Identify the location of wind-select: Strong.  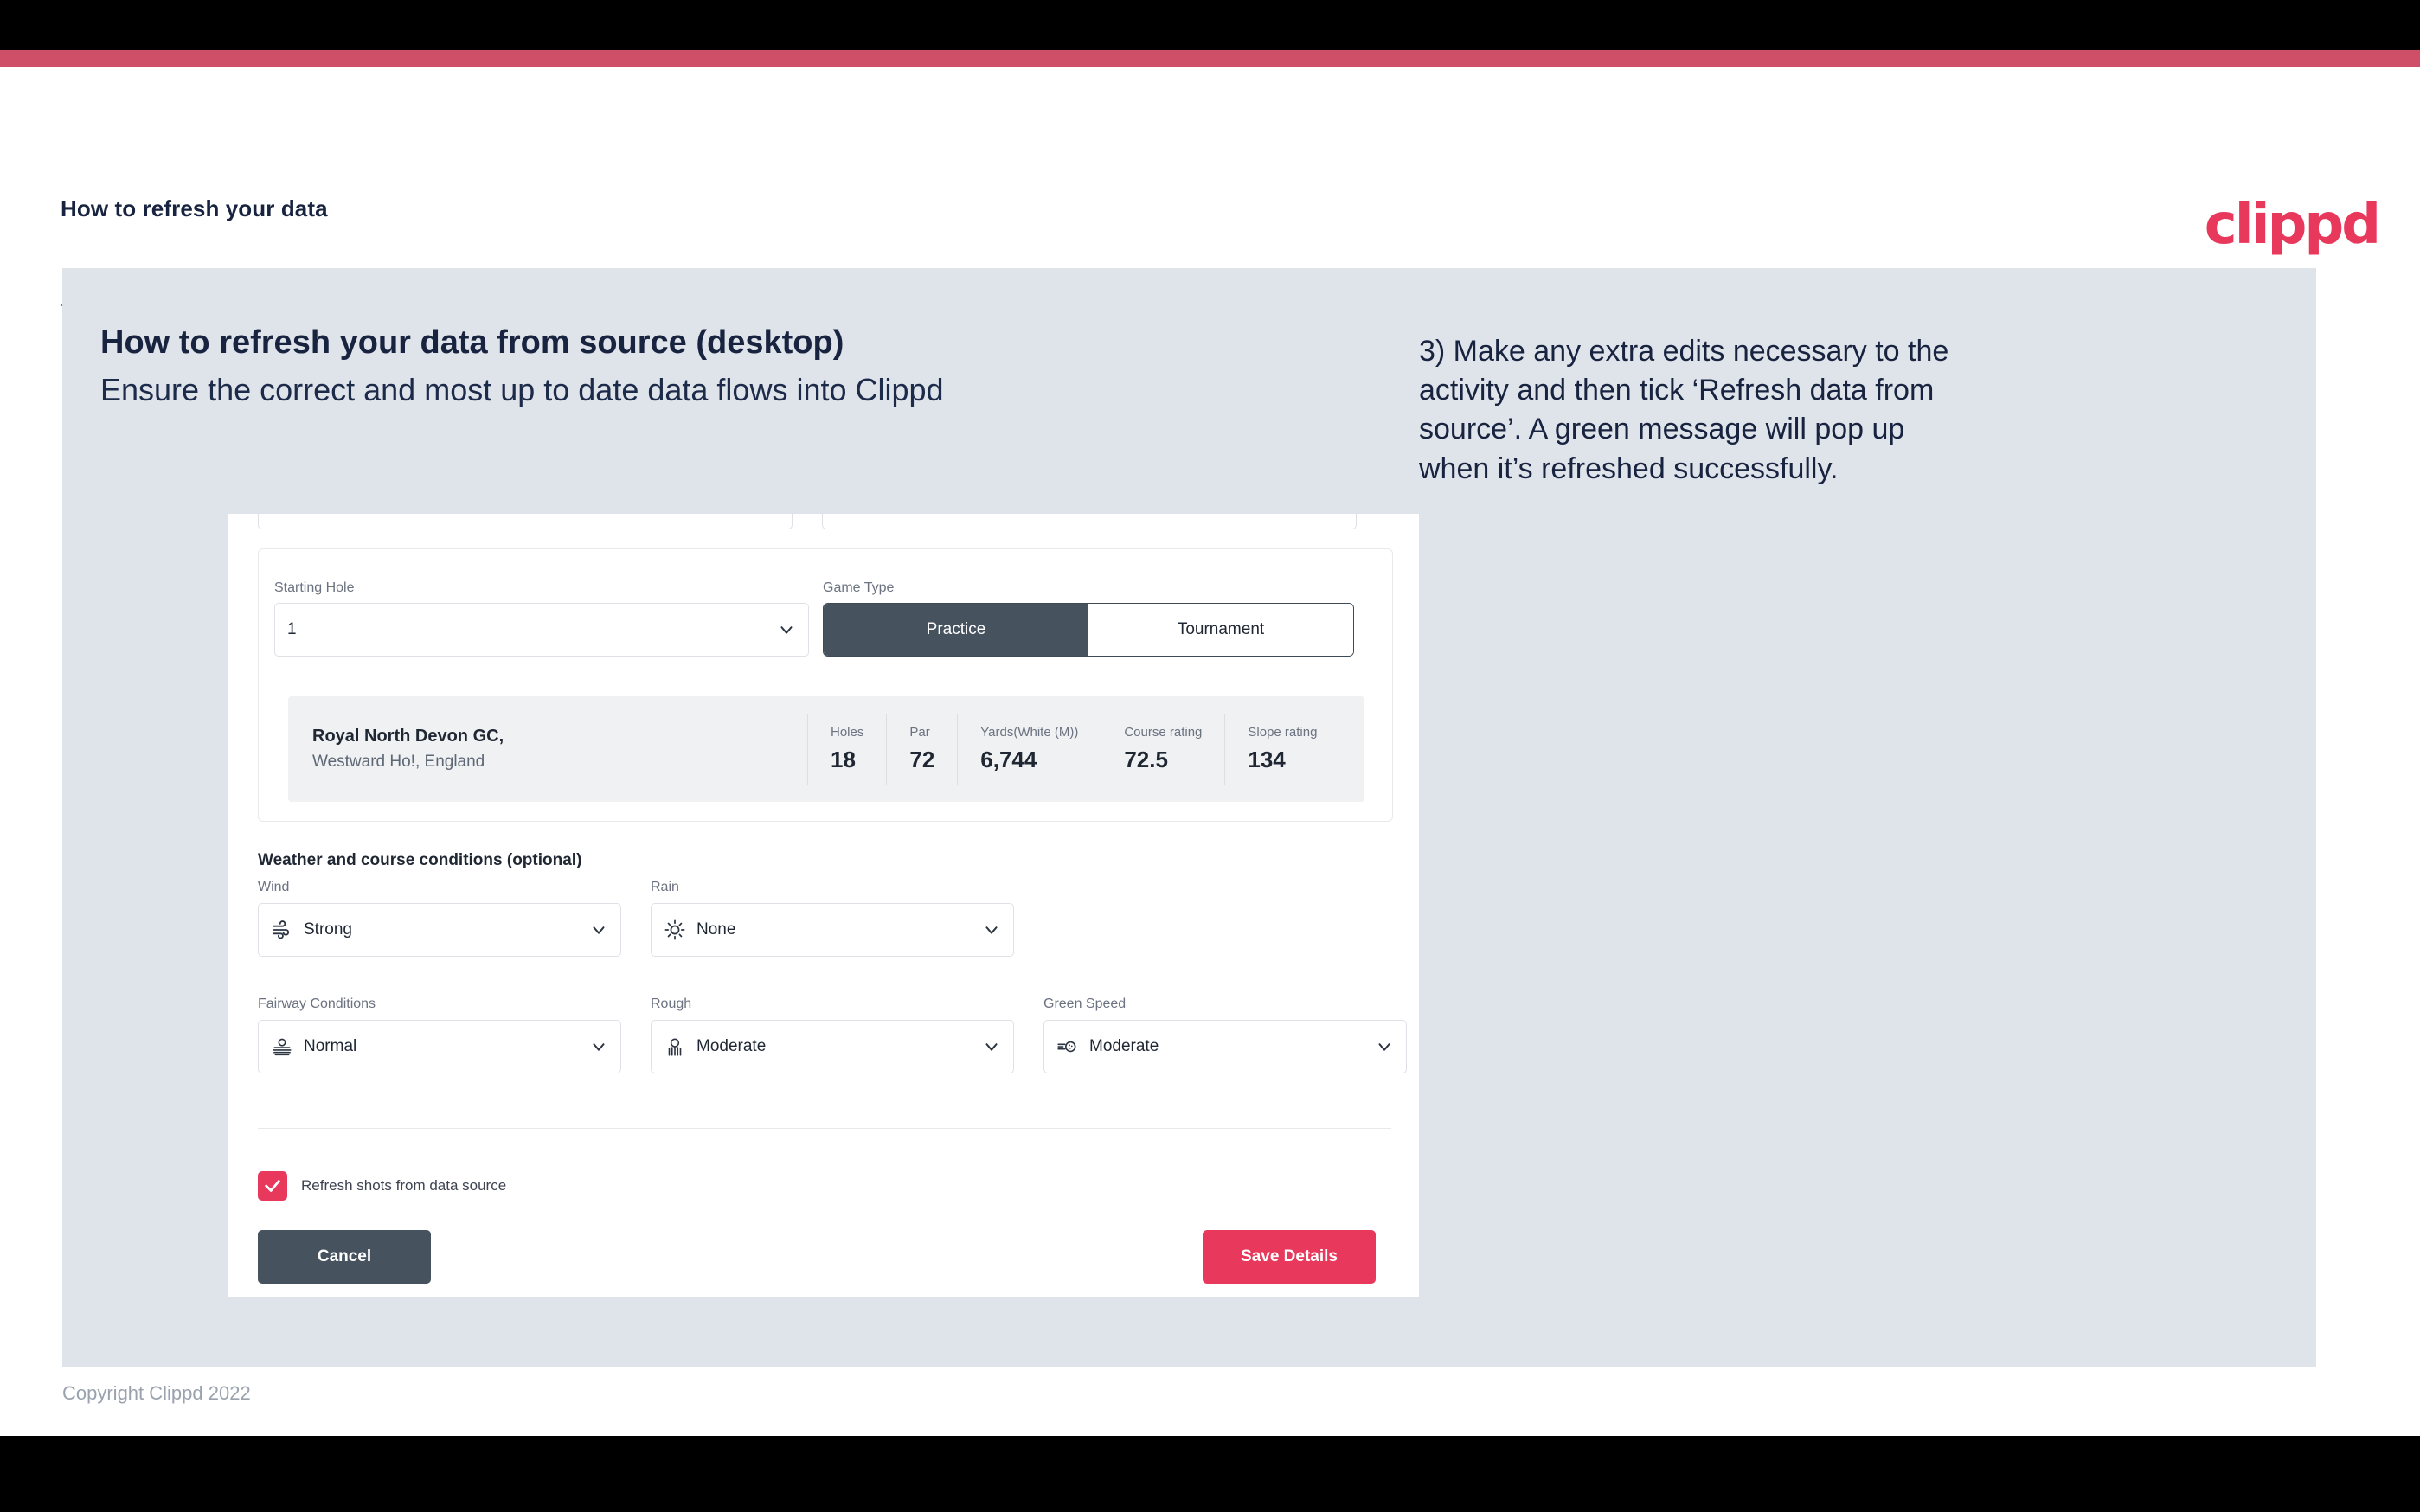
(439, 930).